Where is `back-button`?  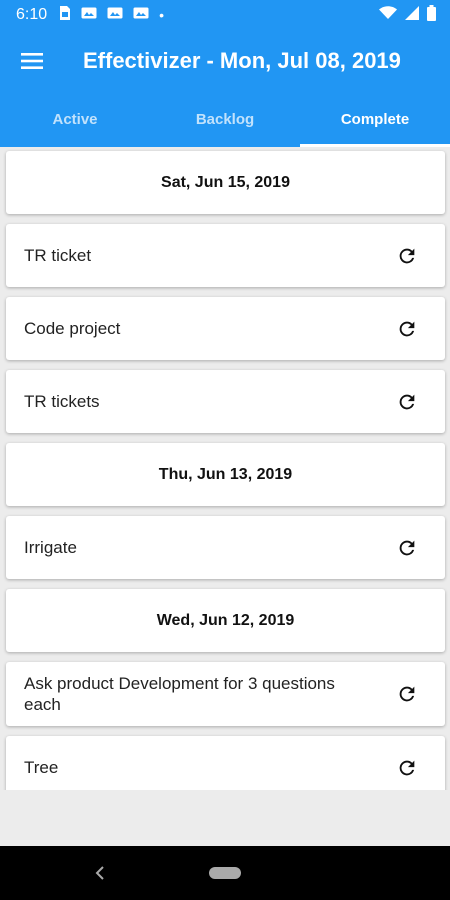
back-button is located at coordinates (100, 873).